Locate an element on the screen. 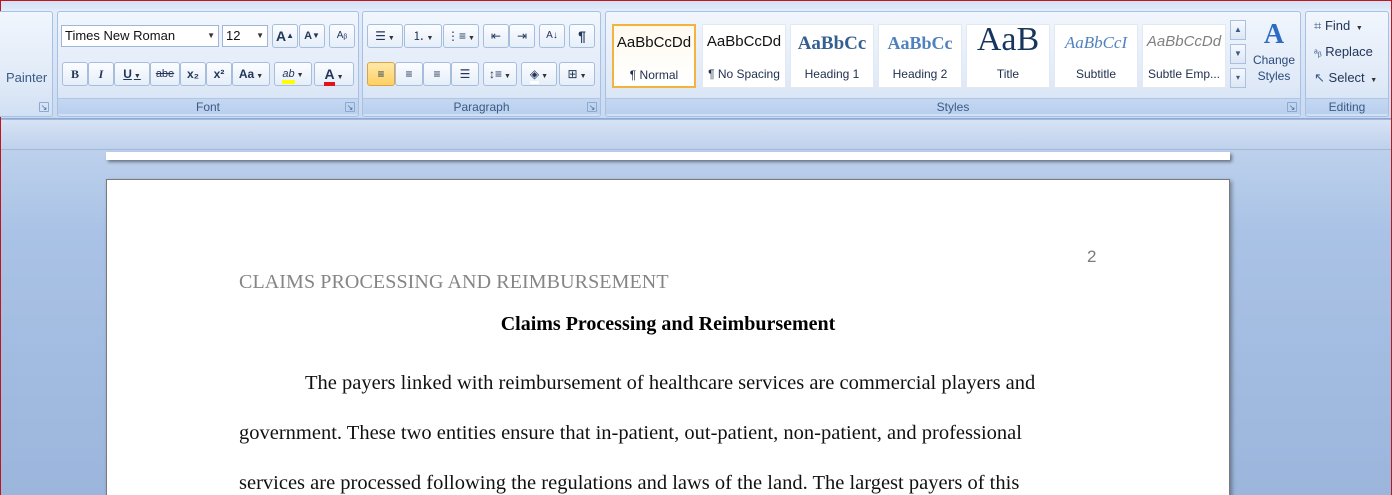 This screenshot has width=1392, height=495. sort-button: A↓ is located at coordinates (552, 36).